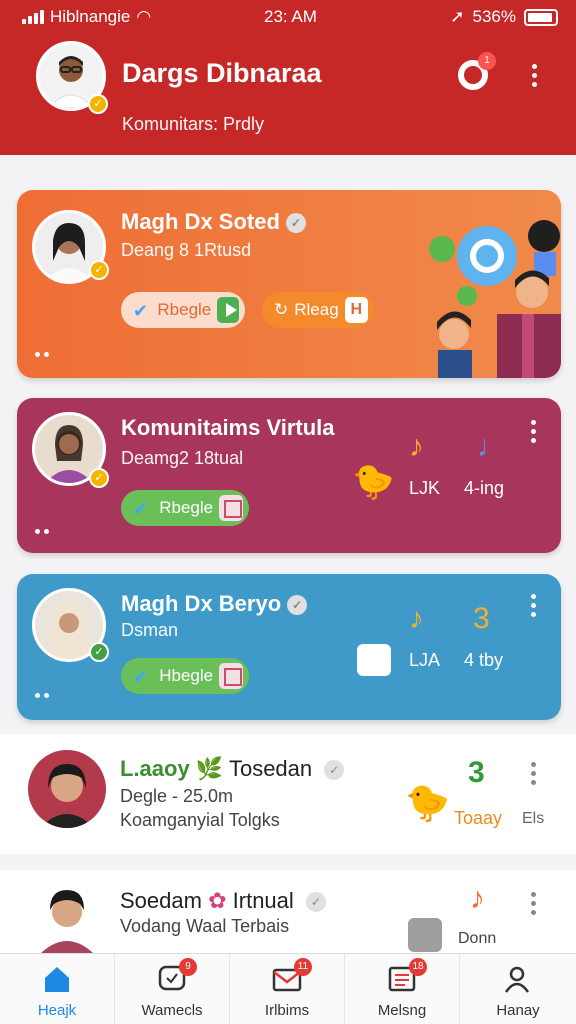  What do you see at coordinates (33, 17) in the screenshot?
I see `signal-icon` at bounding box center [33, 17].